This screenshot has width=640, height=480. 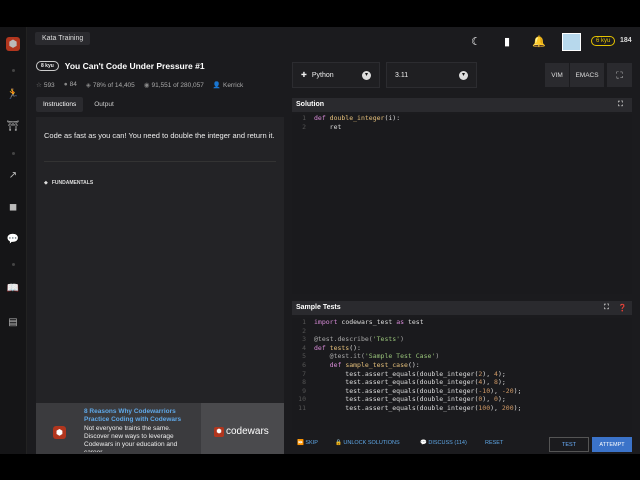 I want to click on language-value: Python, so click(x=322, y=75).